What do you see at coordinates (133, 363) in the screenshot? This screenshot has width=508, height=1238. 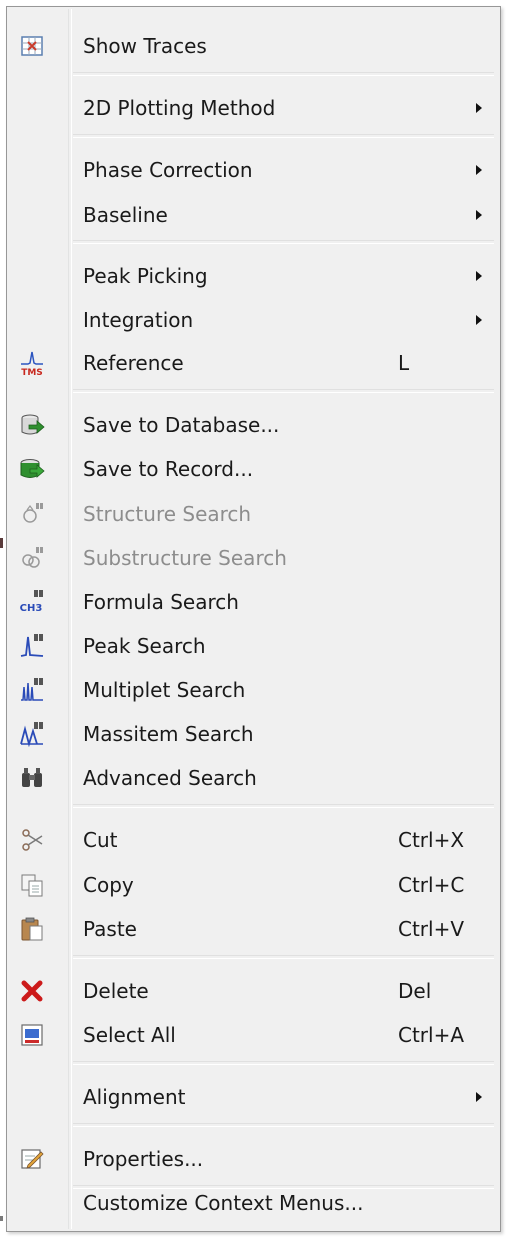 I see `menu-item-label: Reference` at bounding box center [133, 363].